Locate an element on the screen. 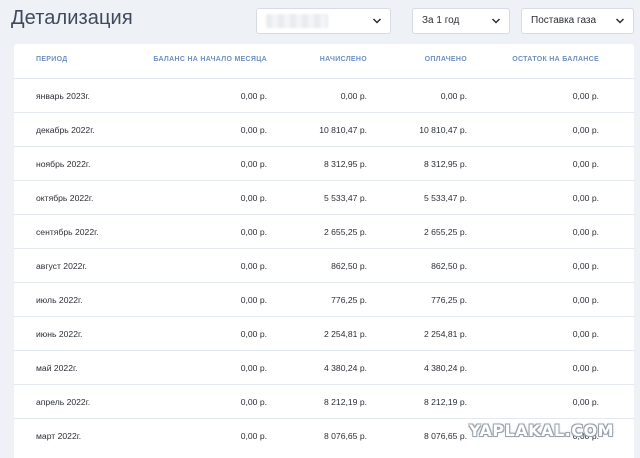  period-select: За 1 год is located at coordinates (461, 21).